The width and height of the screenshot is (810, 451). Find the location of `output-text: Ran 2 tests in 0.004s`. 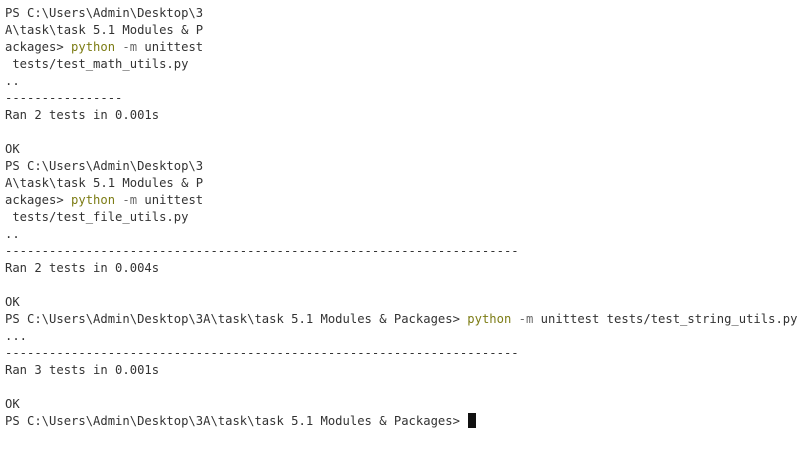

output-text: Ran 2 tests in 0.004s is located at coordinates (82, 268).